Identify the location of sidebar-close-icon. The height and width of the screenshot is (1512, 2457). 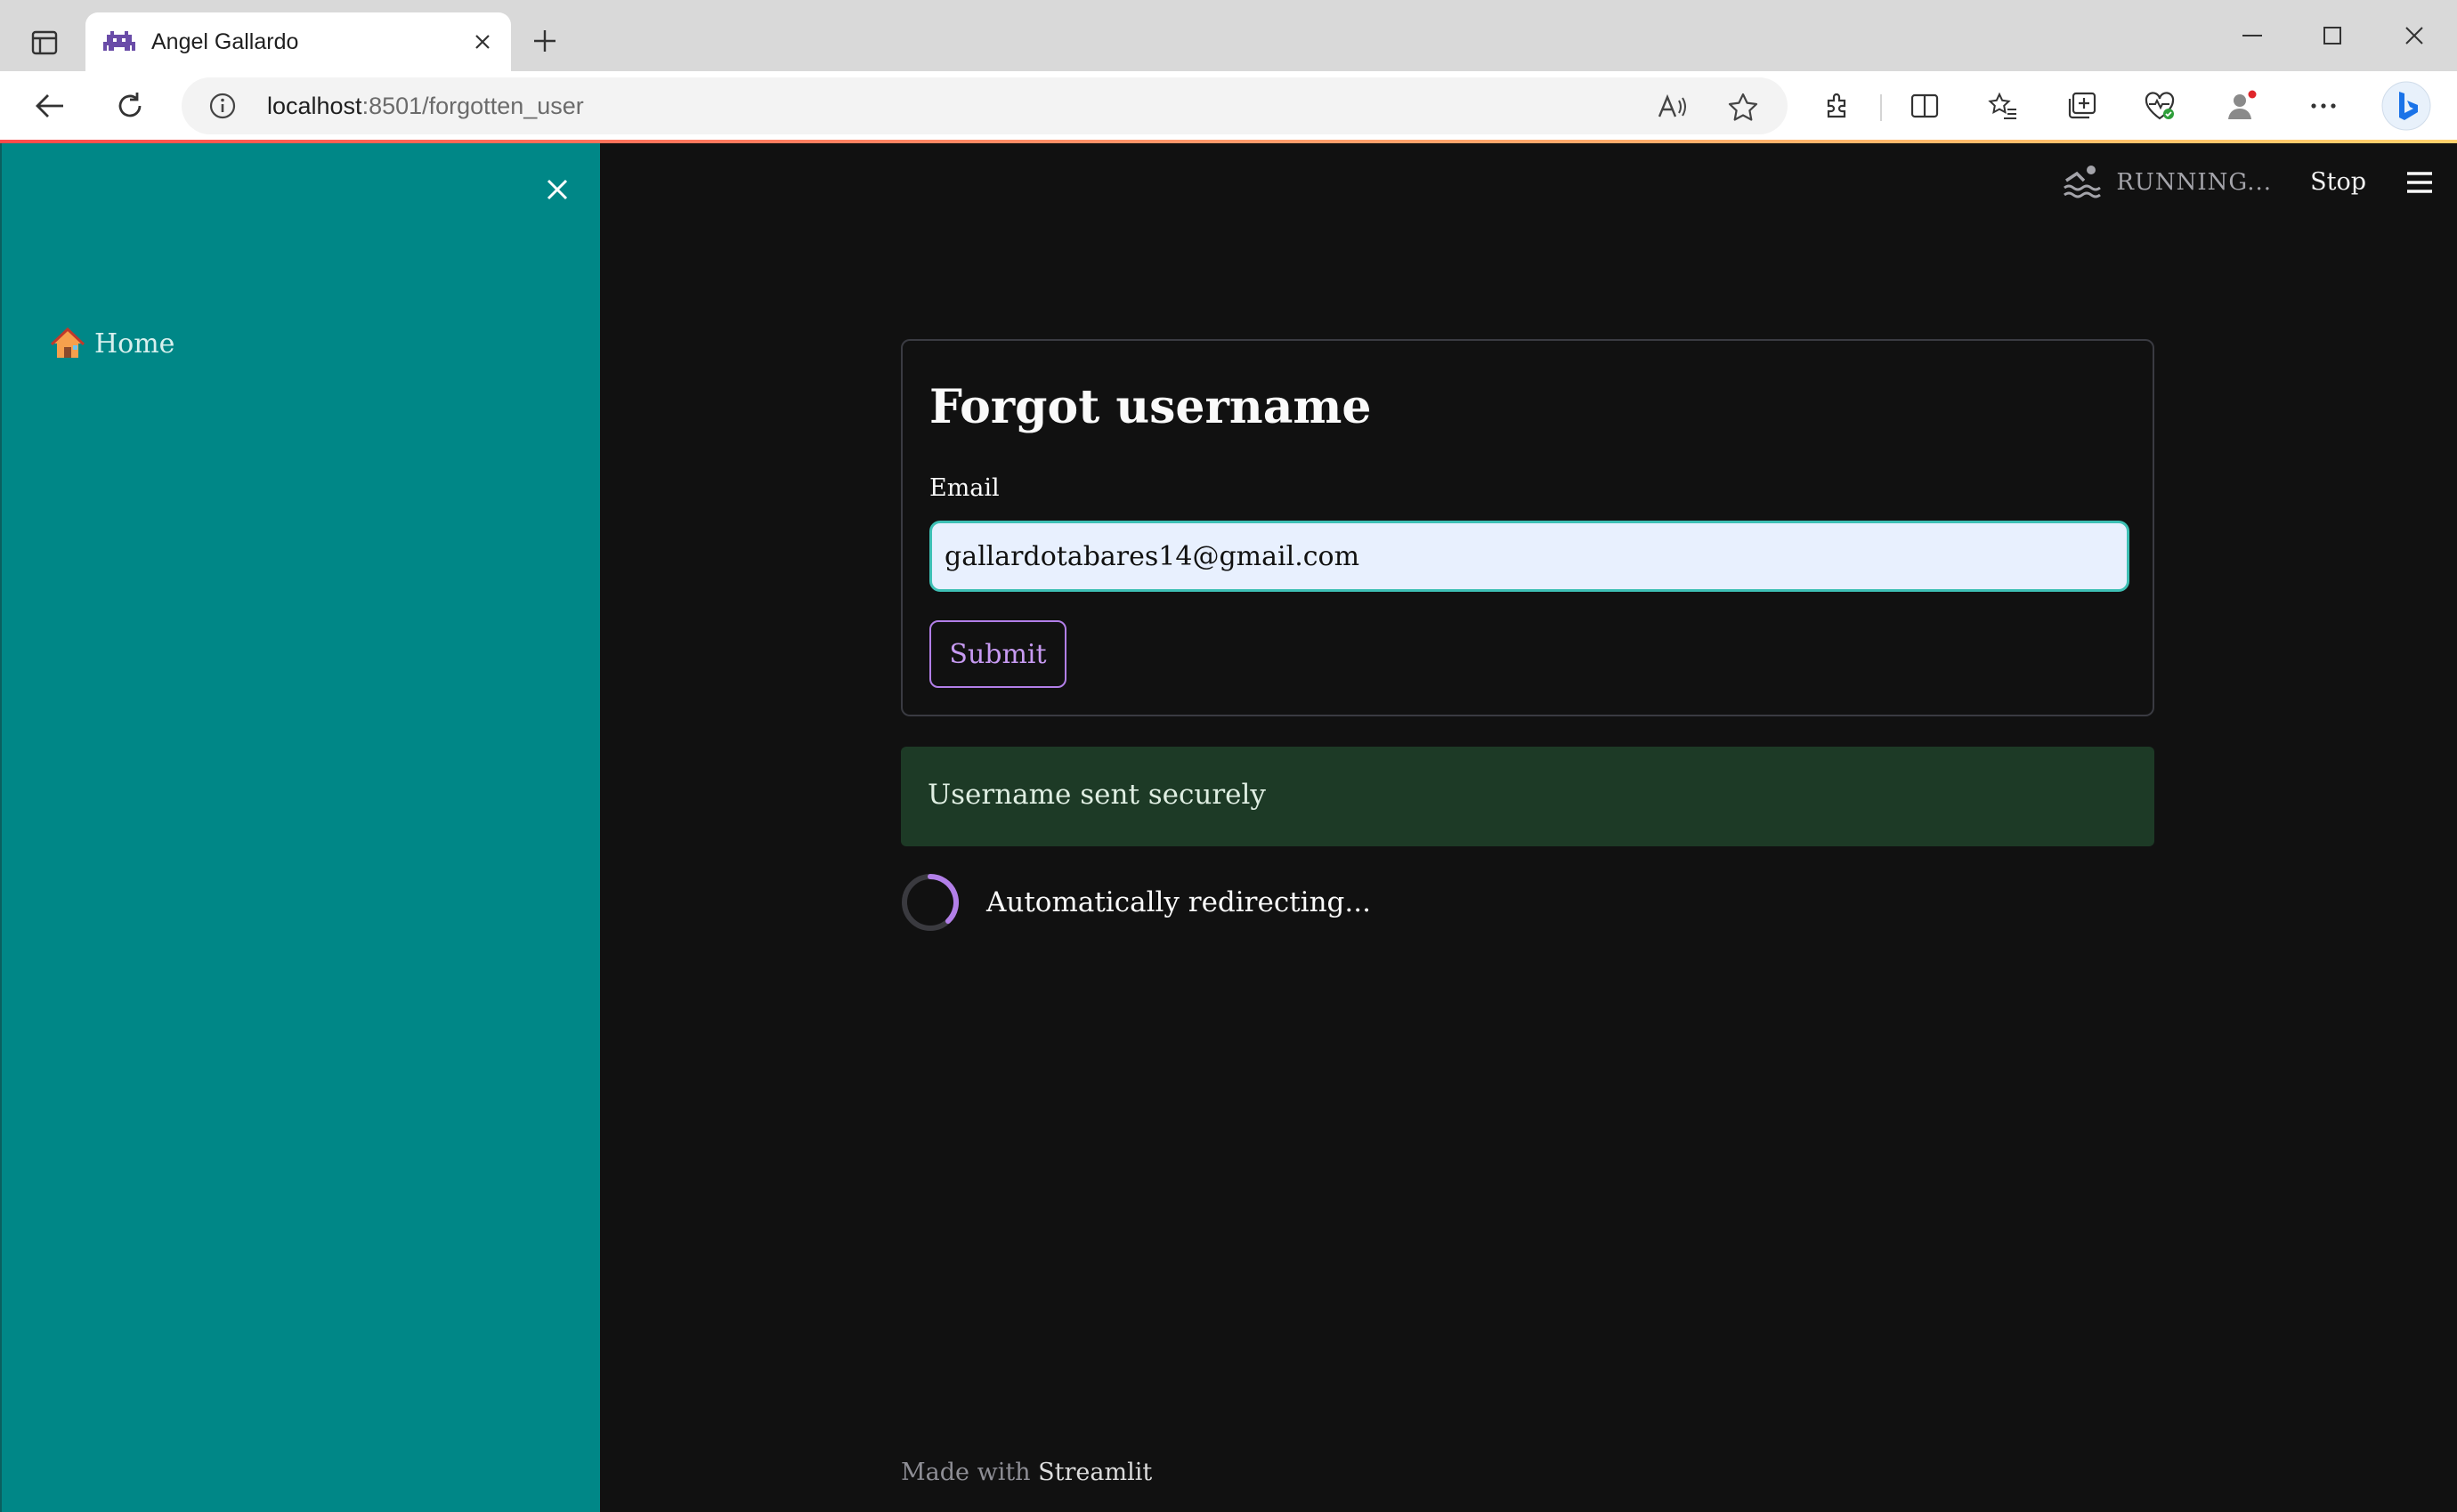
(557, 189).